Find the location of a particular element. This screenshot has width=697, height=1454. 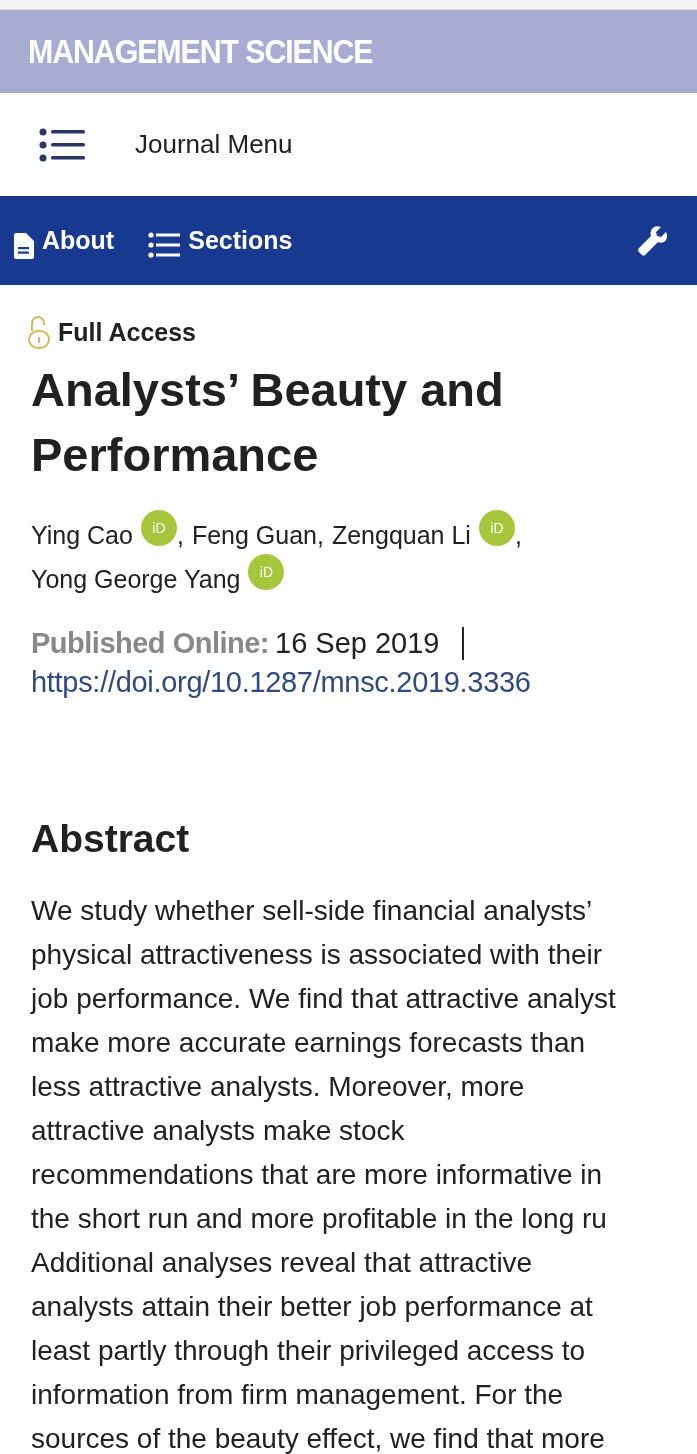

author-name: Zengquan Li is located at coordinates (401, 535).